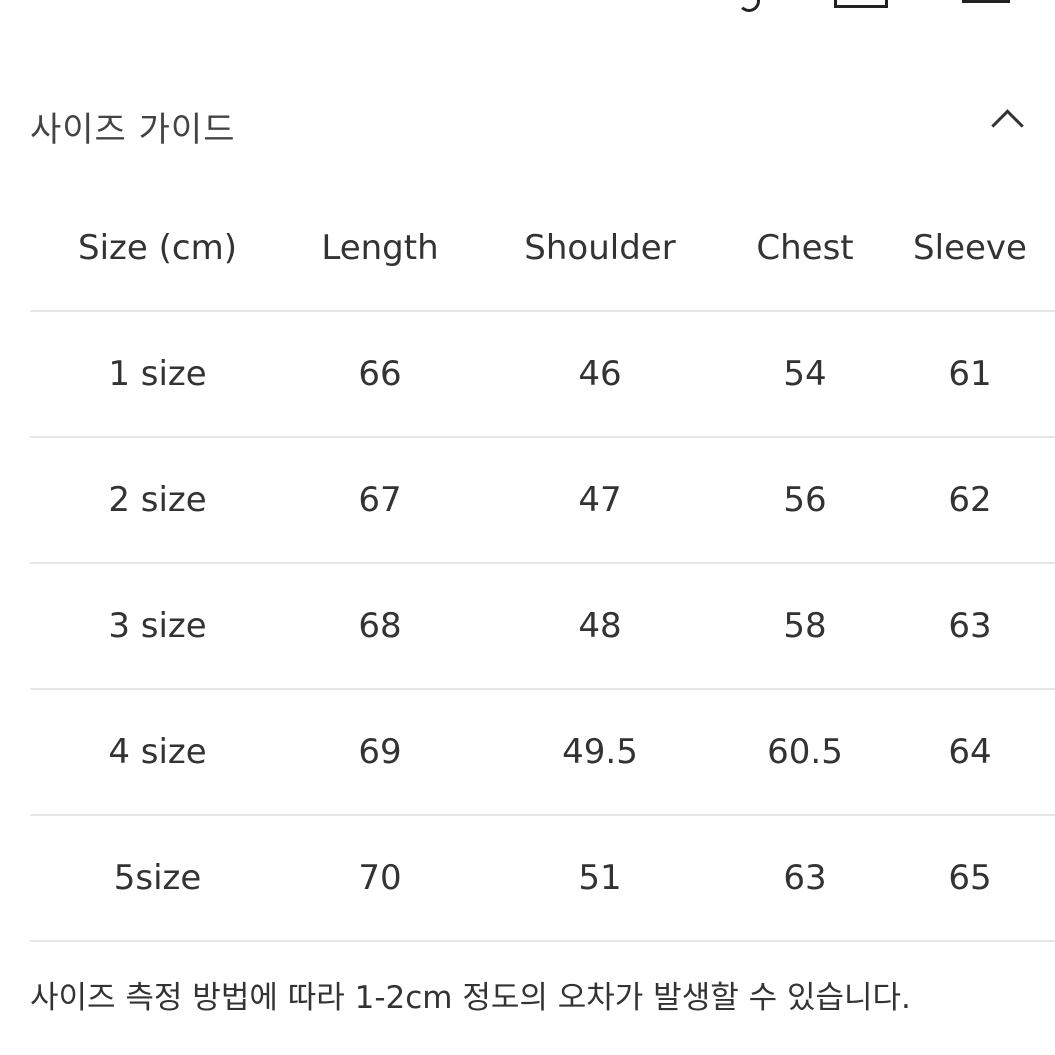  What do you see at coordinates (380, 247) in the screenshot?
I see `column-header: Length` at bounding box center [380, 247].